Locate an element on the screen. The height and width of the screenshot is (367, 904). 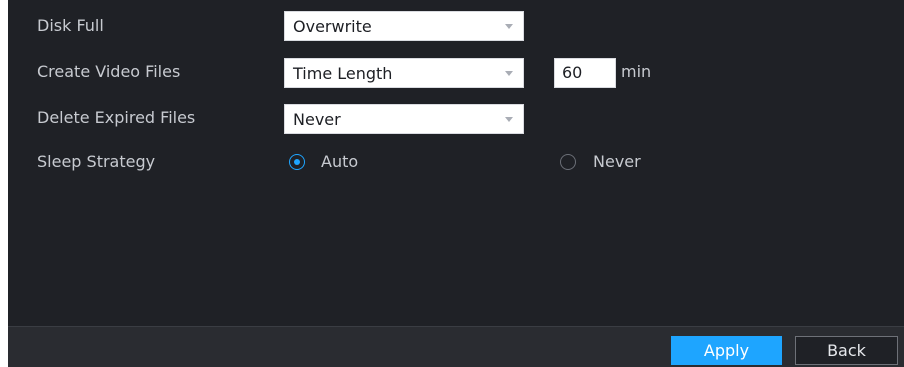
file-length-input: 60 is located at coordinates (585, 73).